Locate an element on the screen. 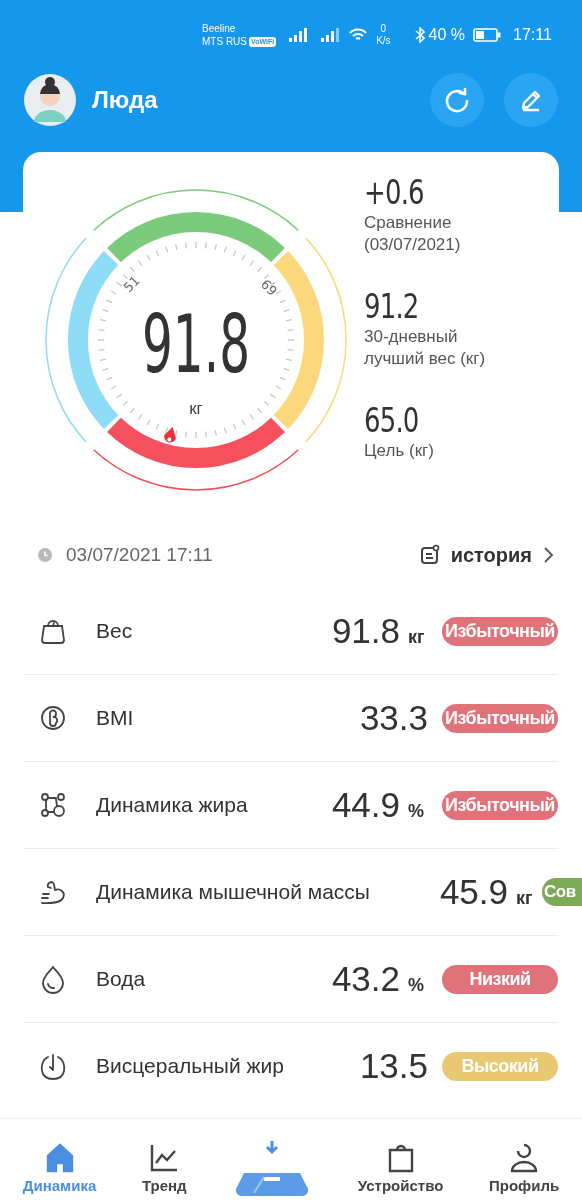 The image size is (582, 1200). scale-label: 51 is located at coordinates (131, 284).